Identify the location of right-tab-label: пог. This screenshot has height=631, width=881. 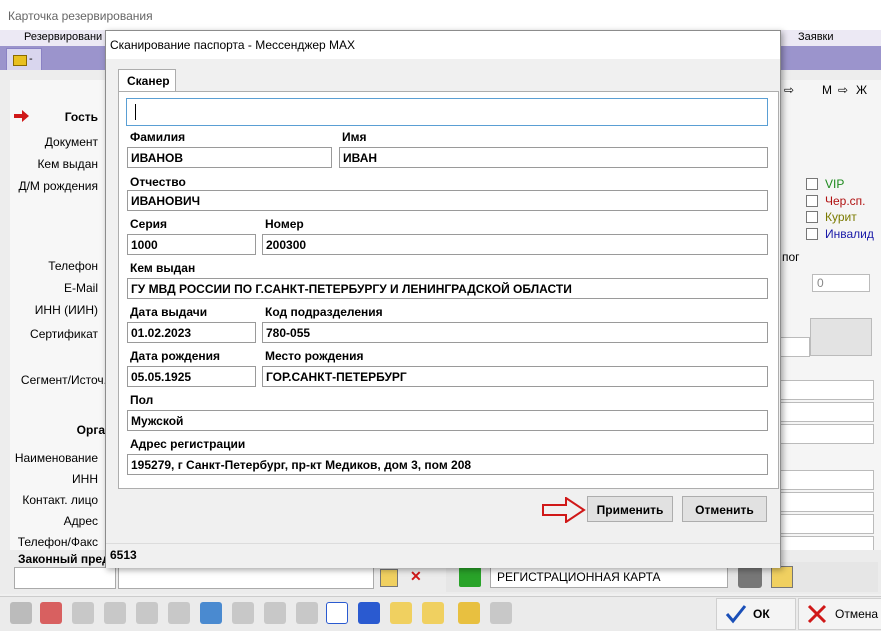
(791, 257).